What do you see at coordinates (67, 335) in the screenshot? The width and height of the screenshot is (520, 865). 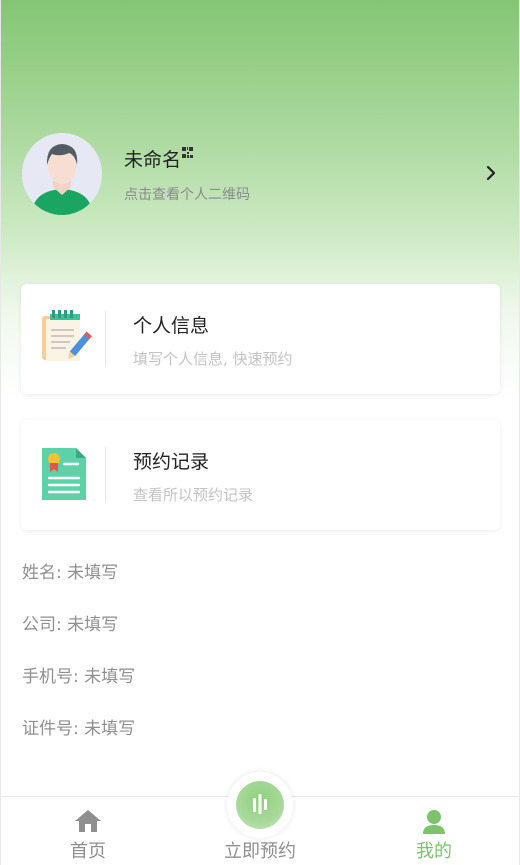 I see `notepad-pencil-icon` at bounding box center [67, 335].